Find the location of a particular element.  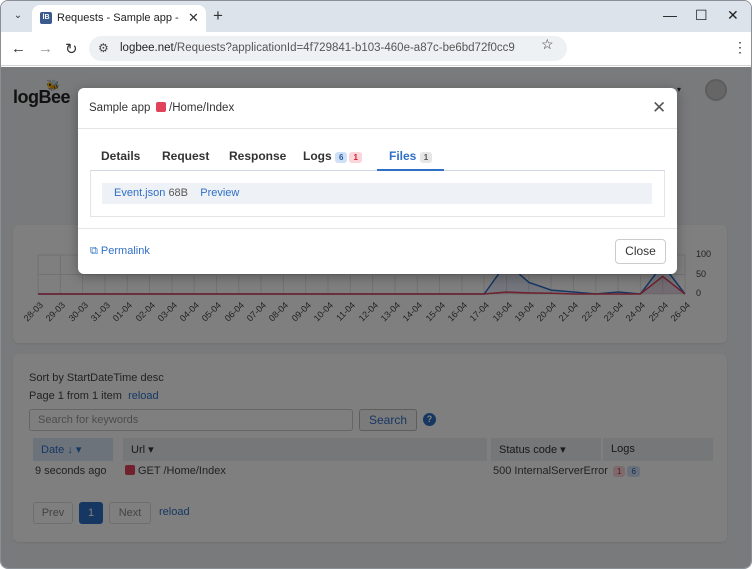

file-row: Event.json 68B Preview is located at coordinates (377, 193).